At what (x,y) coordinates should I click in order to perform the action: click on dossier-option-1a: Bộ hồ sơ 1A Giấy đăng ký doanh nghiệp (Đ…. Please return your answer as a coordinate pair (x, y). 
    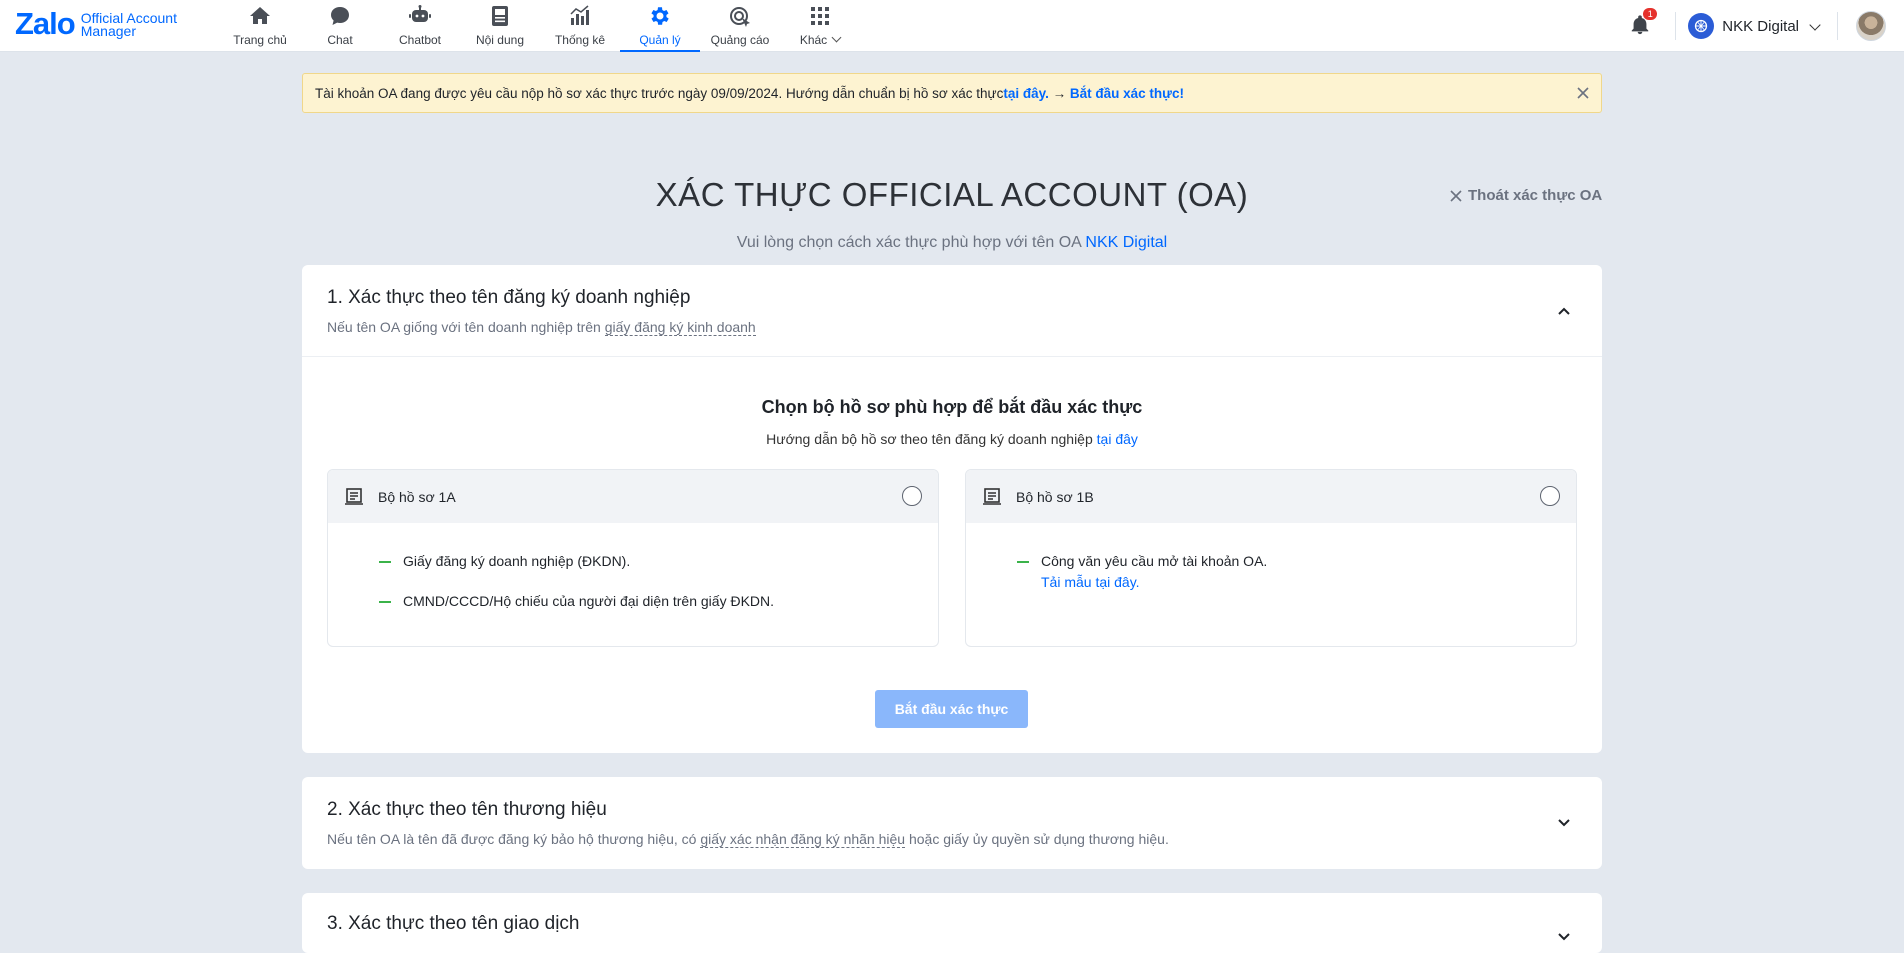
    Looking at the image, I should click on (633, 558).